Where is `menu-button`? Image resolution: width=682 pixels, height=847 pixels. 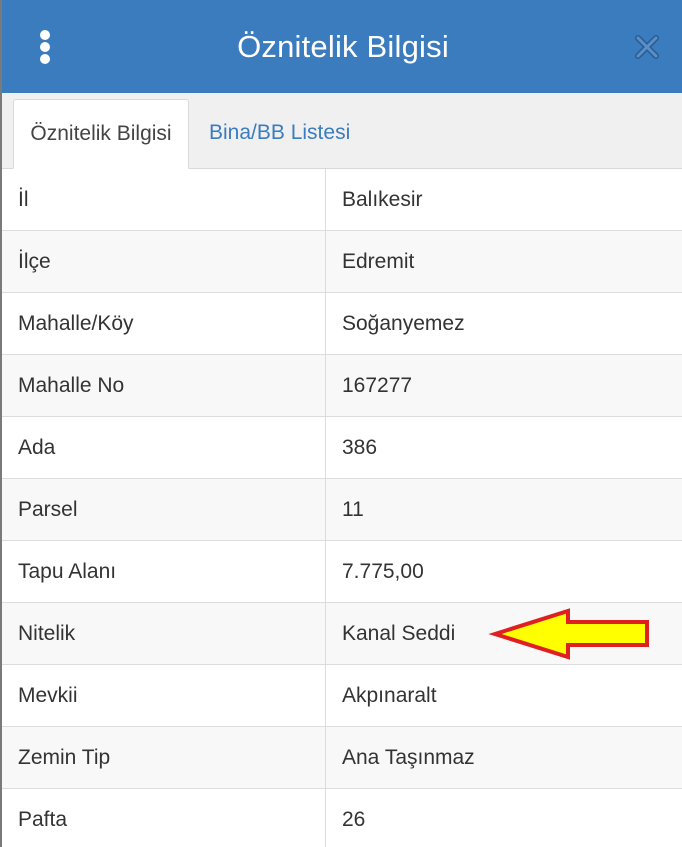 menu-button is located at coordinates (47, 46).